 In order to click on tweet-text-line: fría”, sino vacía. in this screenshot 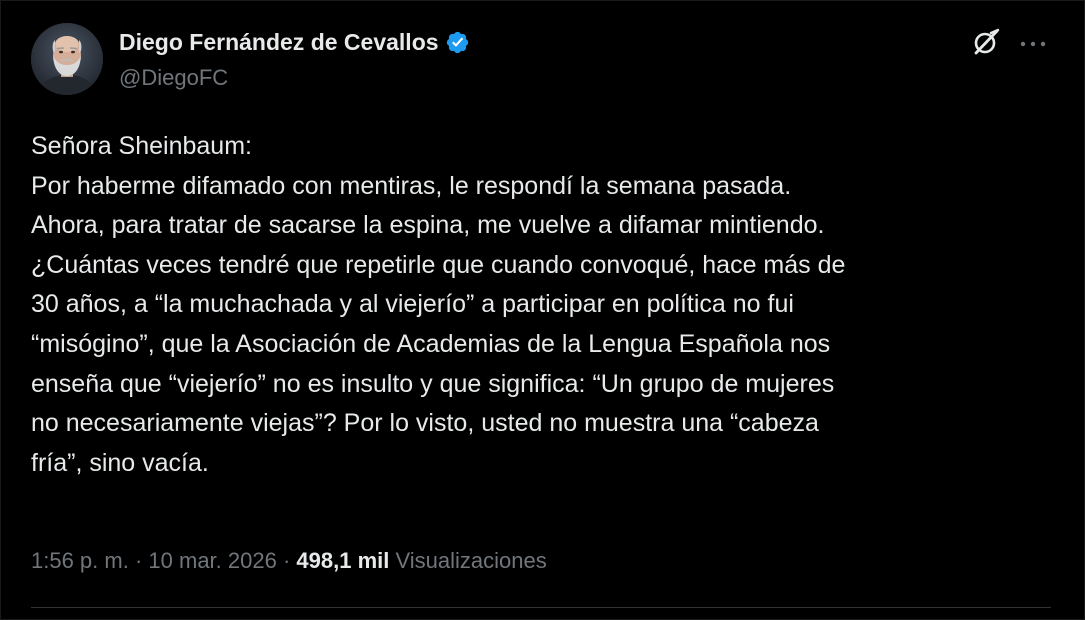, I will do `click(120, 462)`.